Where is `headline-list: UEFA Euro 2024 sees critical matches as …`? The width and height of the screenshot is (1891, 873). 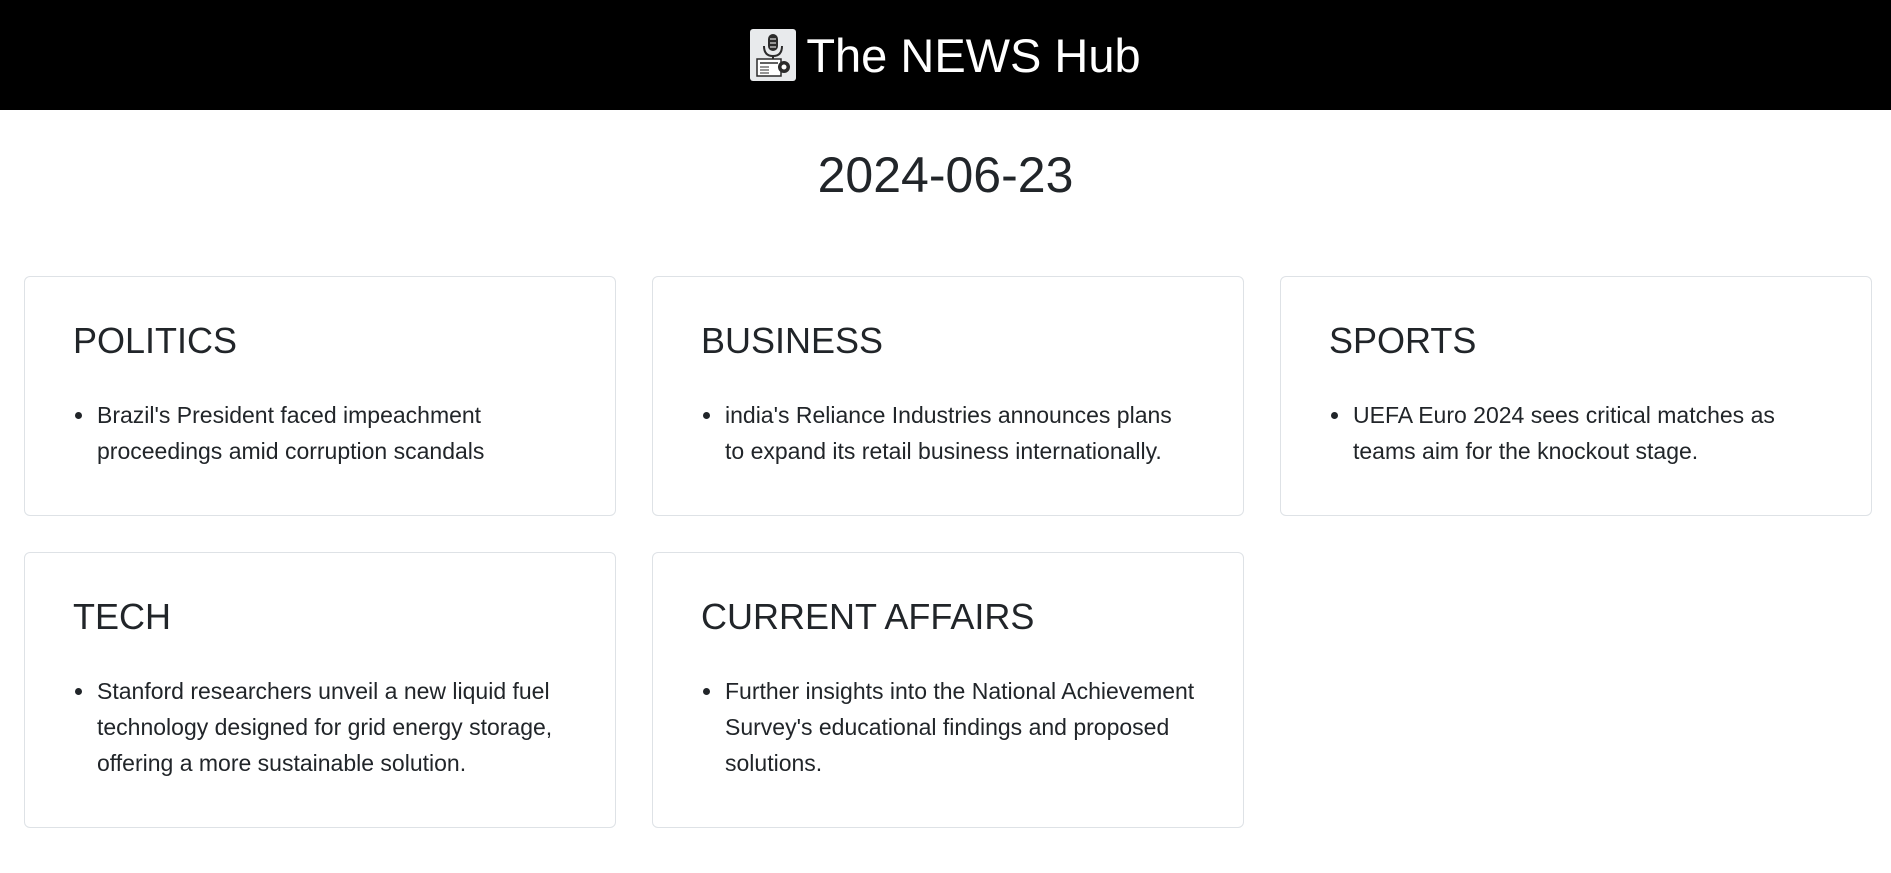 headline-list: UEFA Euro 2024 sees critical matches as … is located at coordinates (1576, 433).